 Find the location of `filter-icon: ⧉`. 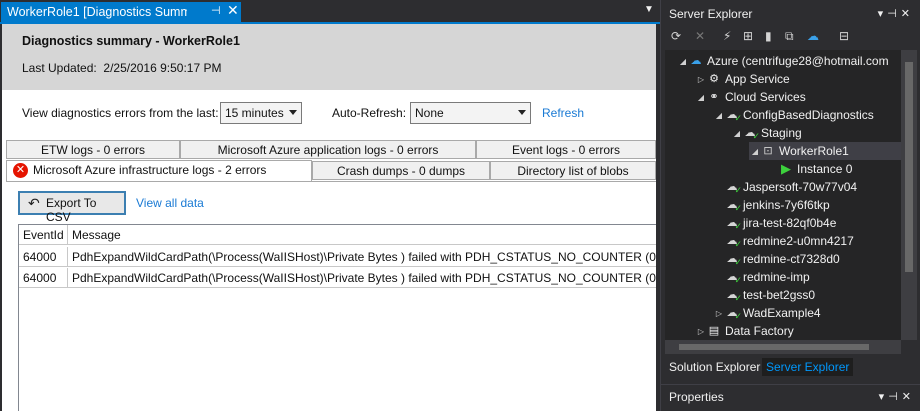

filter-icon: ⧉ is located at coordinates (789, 36).